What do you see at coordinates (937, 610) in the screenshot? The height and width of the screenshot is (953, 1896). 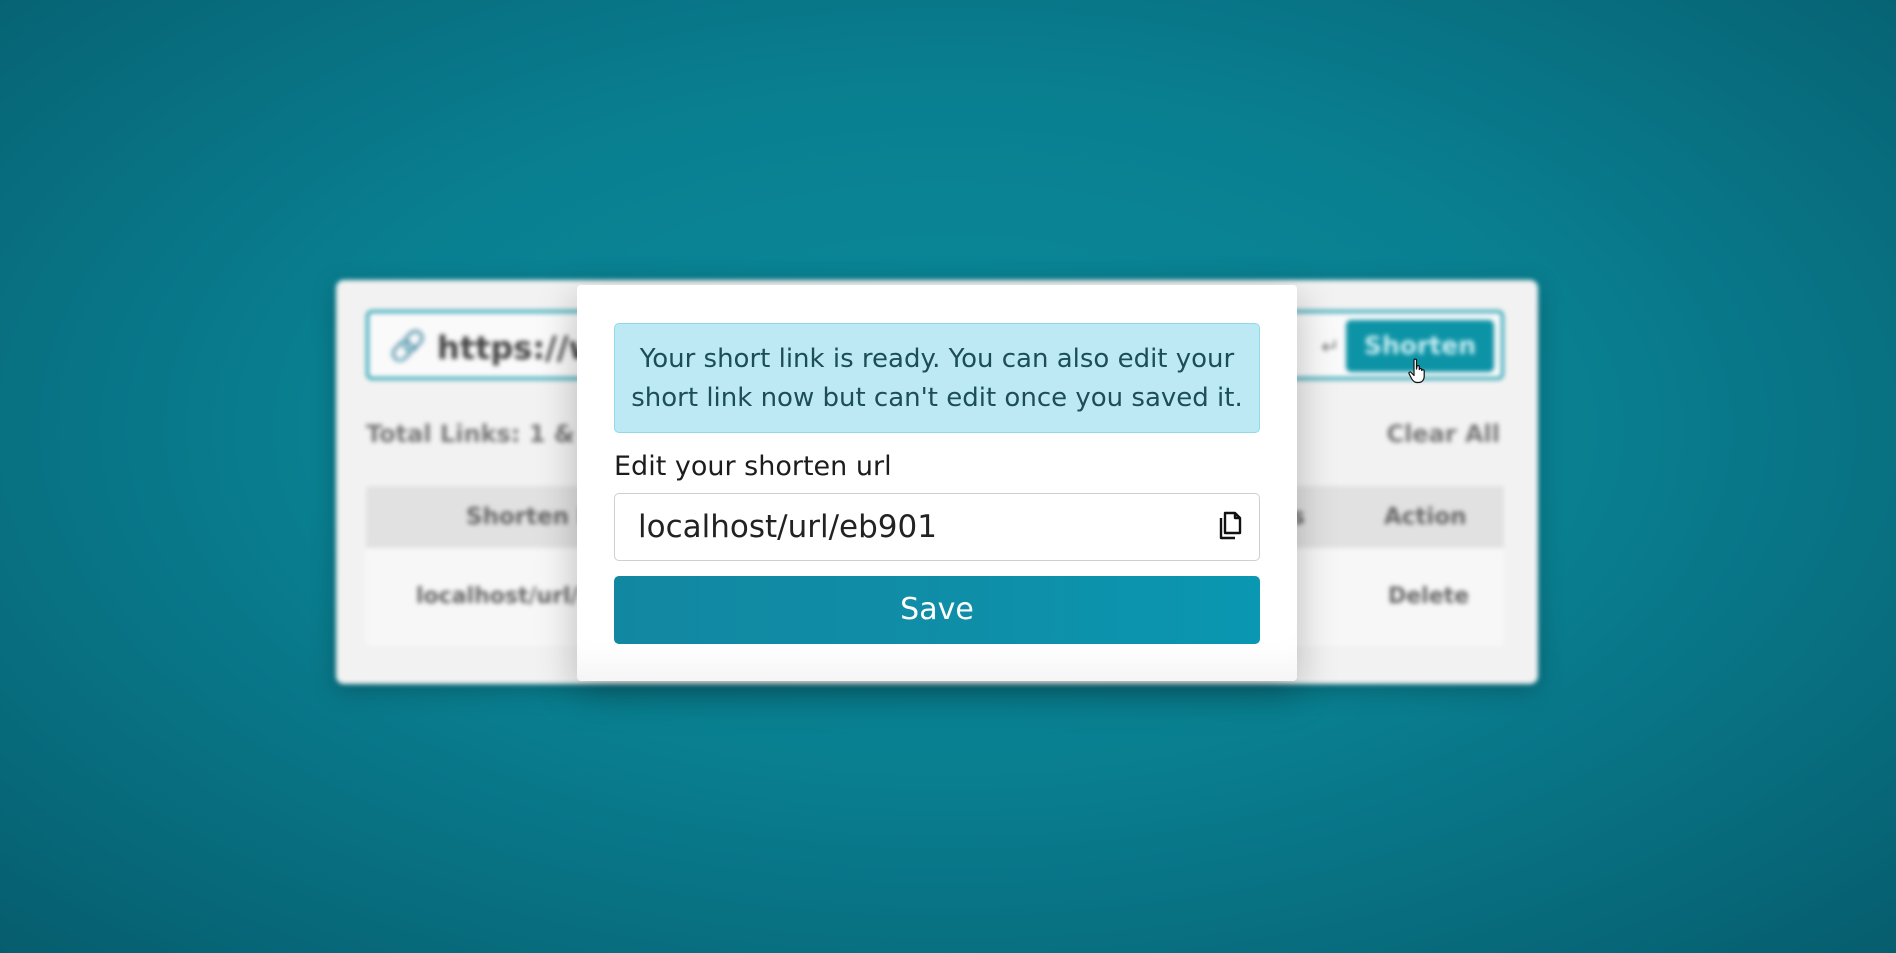 I see `save-button: Save` at bounding box center [937, 610].